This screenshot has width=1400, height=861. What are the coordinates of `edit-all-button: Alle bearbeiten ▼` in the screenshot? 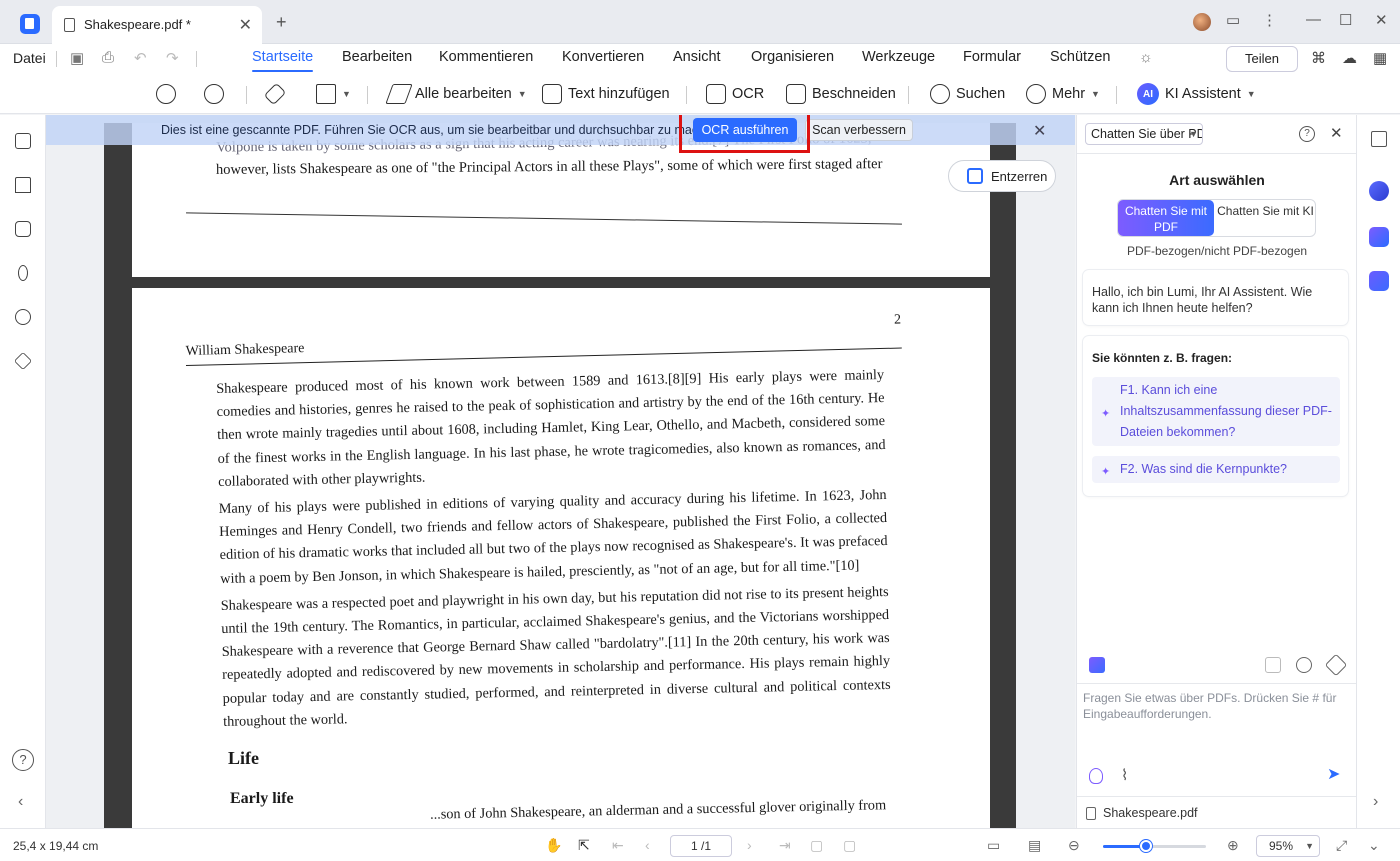 It's located at (456, 94).